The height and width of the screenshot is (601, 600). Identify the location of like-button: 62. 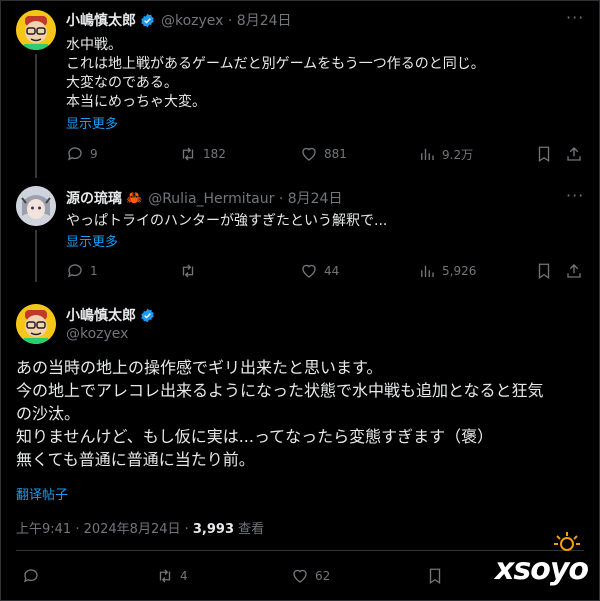
(310, 576).